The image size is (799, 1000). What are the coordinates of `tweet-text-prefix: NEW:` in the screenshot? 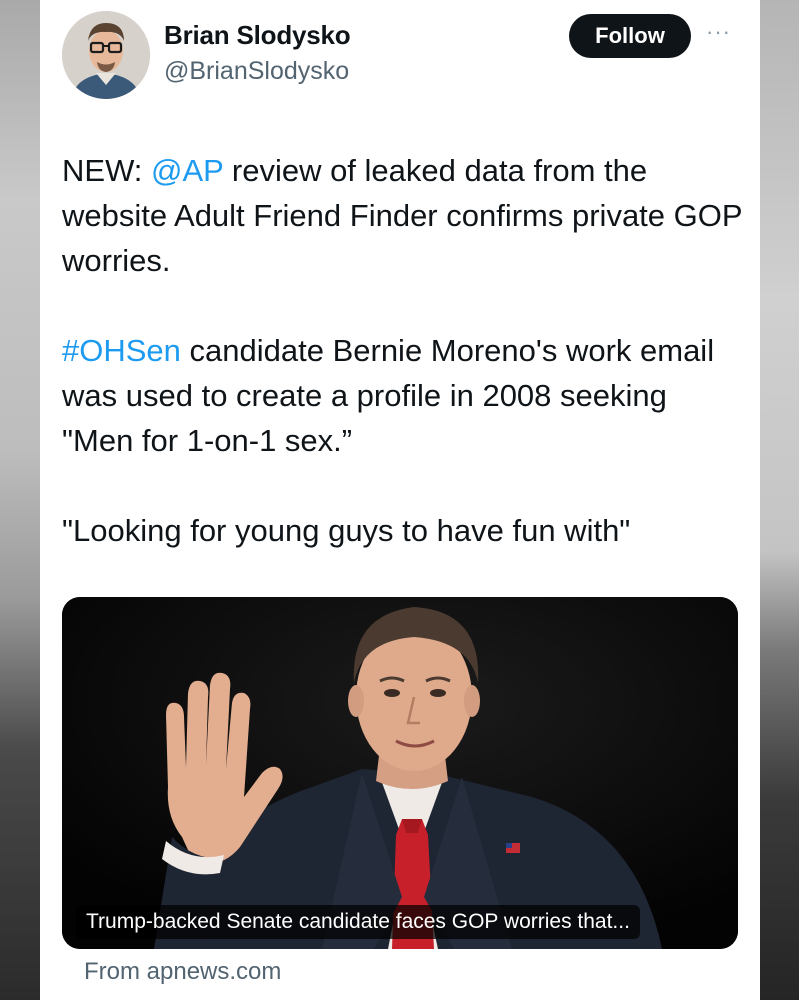 It's located at (106, 170).